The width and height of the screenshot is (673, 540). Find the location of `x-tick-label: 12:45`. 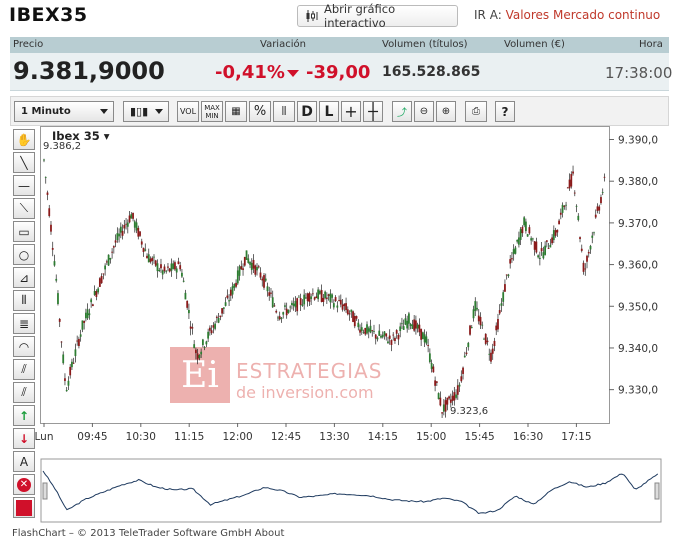

x-tick-label: 12:45 is located at coordinates (286, 437).